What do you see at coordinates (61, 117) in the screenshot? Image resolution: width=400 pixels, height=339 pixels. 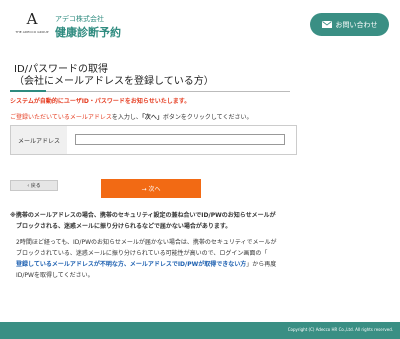 I see `instruction-emphasis: ご登録いただいているメールアドレス` at bounding box center [61, 117].